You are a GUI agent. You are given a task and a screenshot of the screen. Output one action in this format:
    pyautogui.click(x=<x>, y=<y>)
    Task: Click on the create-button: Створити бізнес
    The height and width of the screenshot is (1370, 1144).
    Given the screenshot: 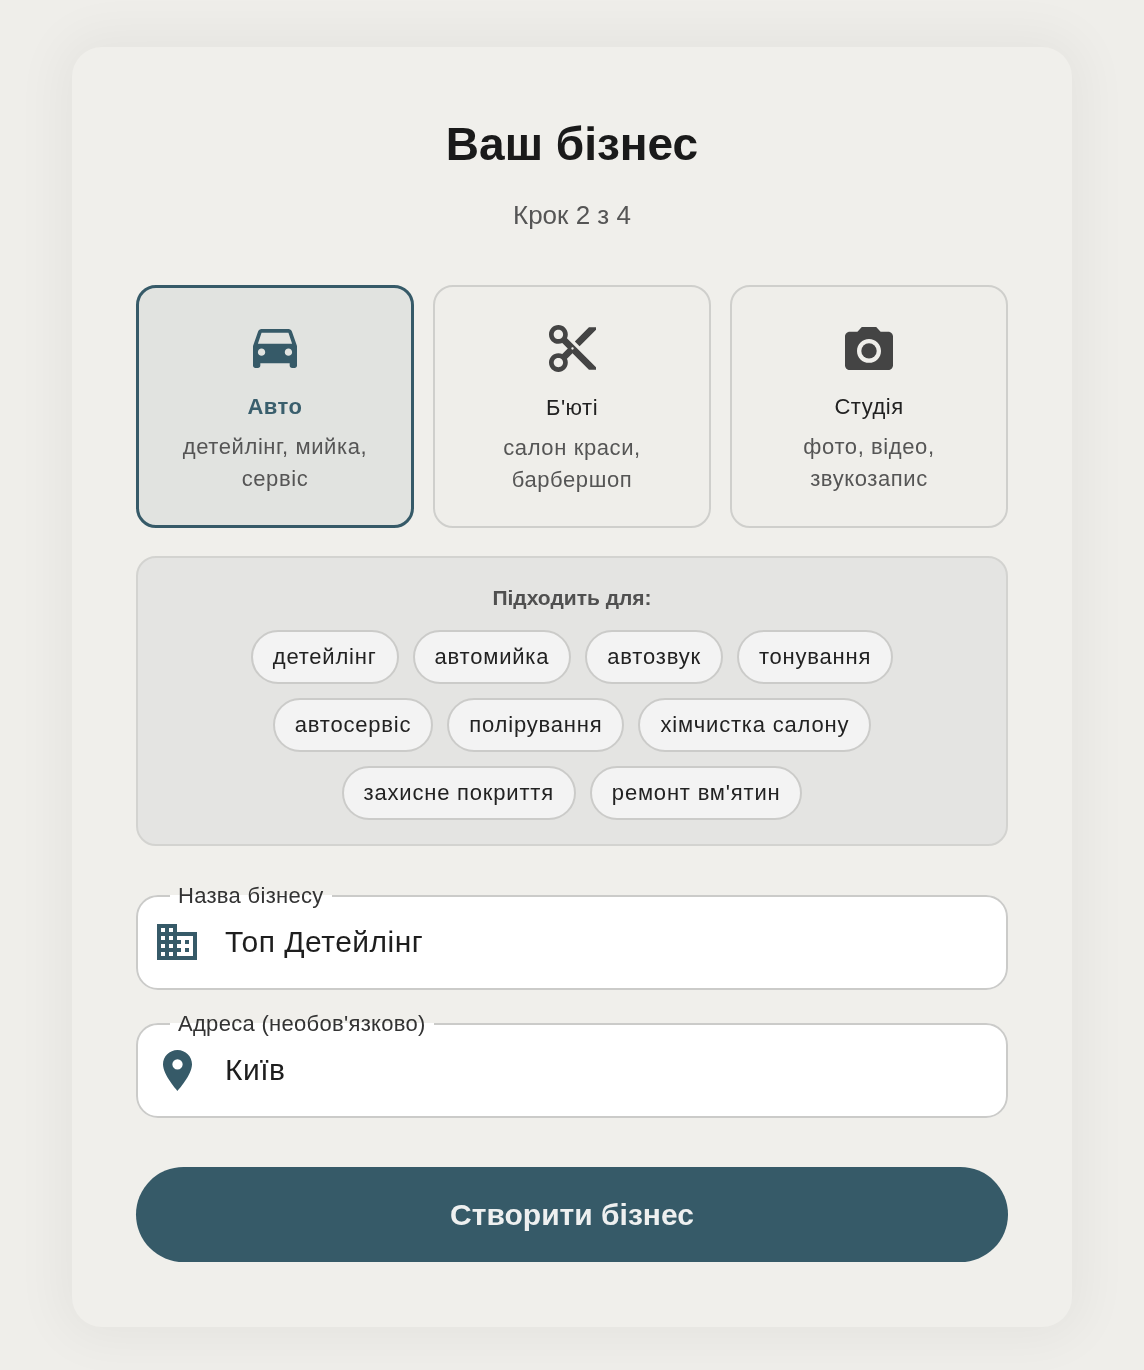 What is the action you would take?
    pyautogui.click(x=572, y=1214)
    